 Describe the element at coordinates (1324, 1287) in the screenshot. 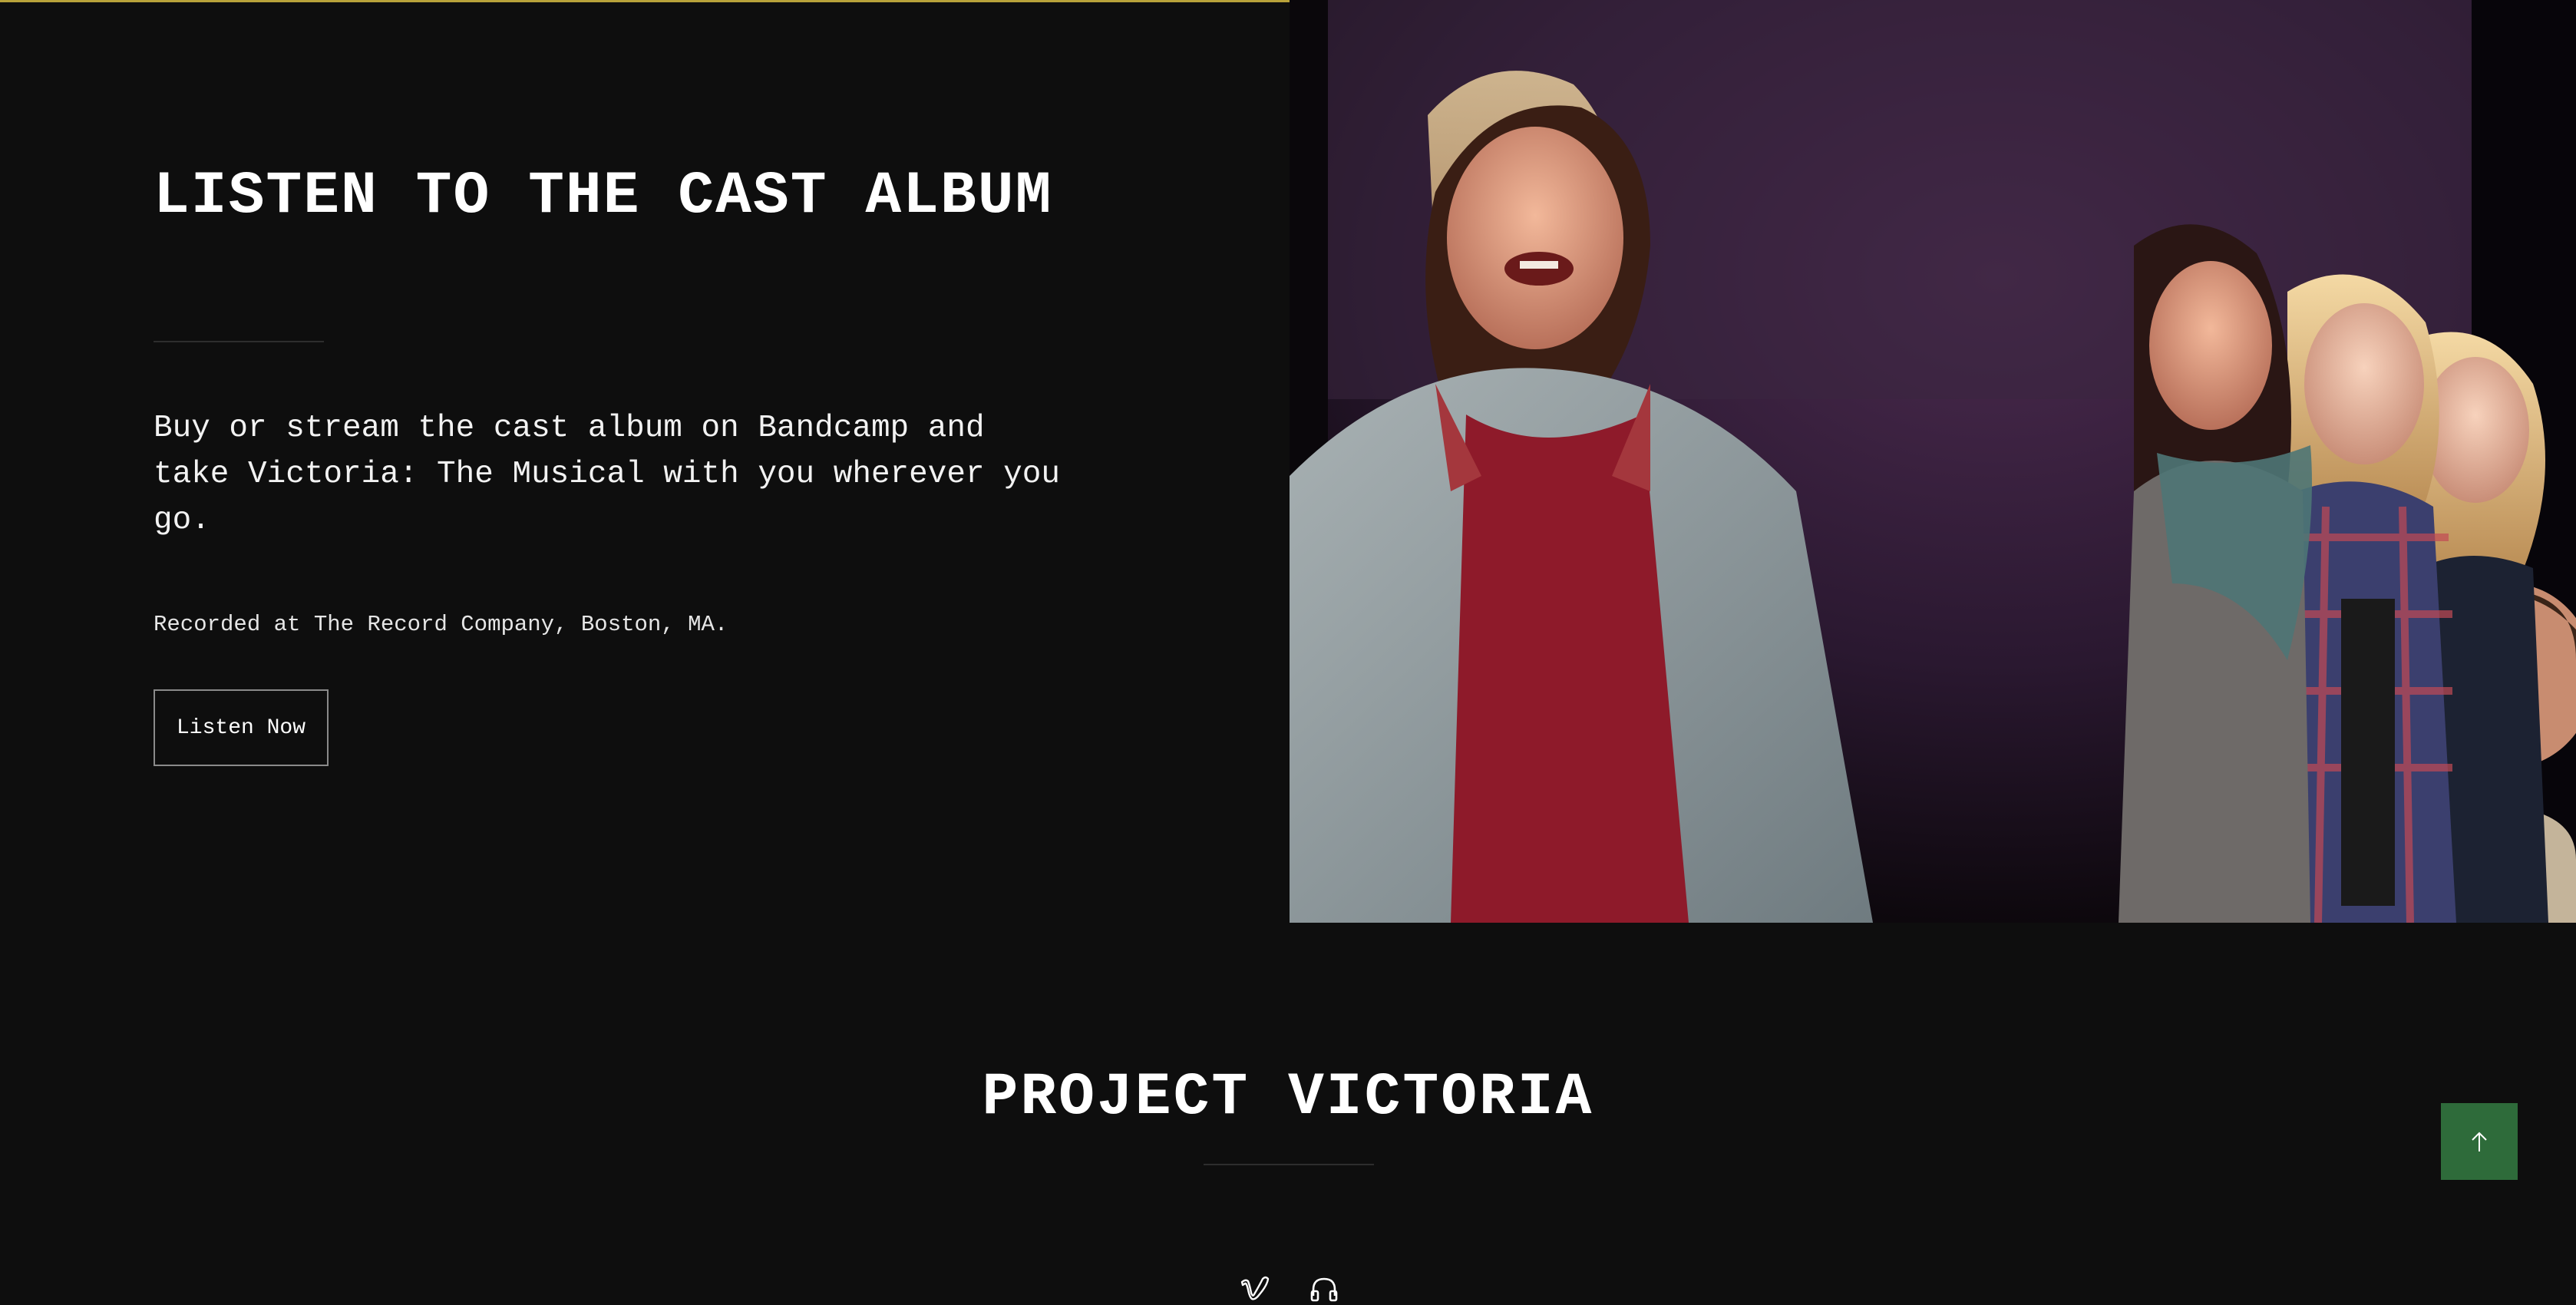

I see `headphones-icon` at that location.